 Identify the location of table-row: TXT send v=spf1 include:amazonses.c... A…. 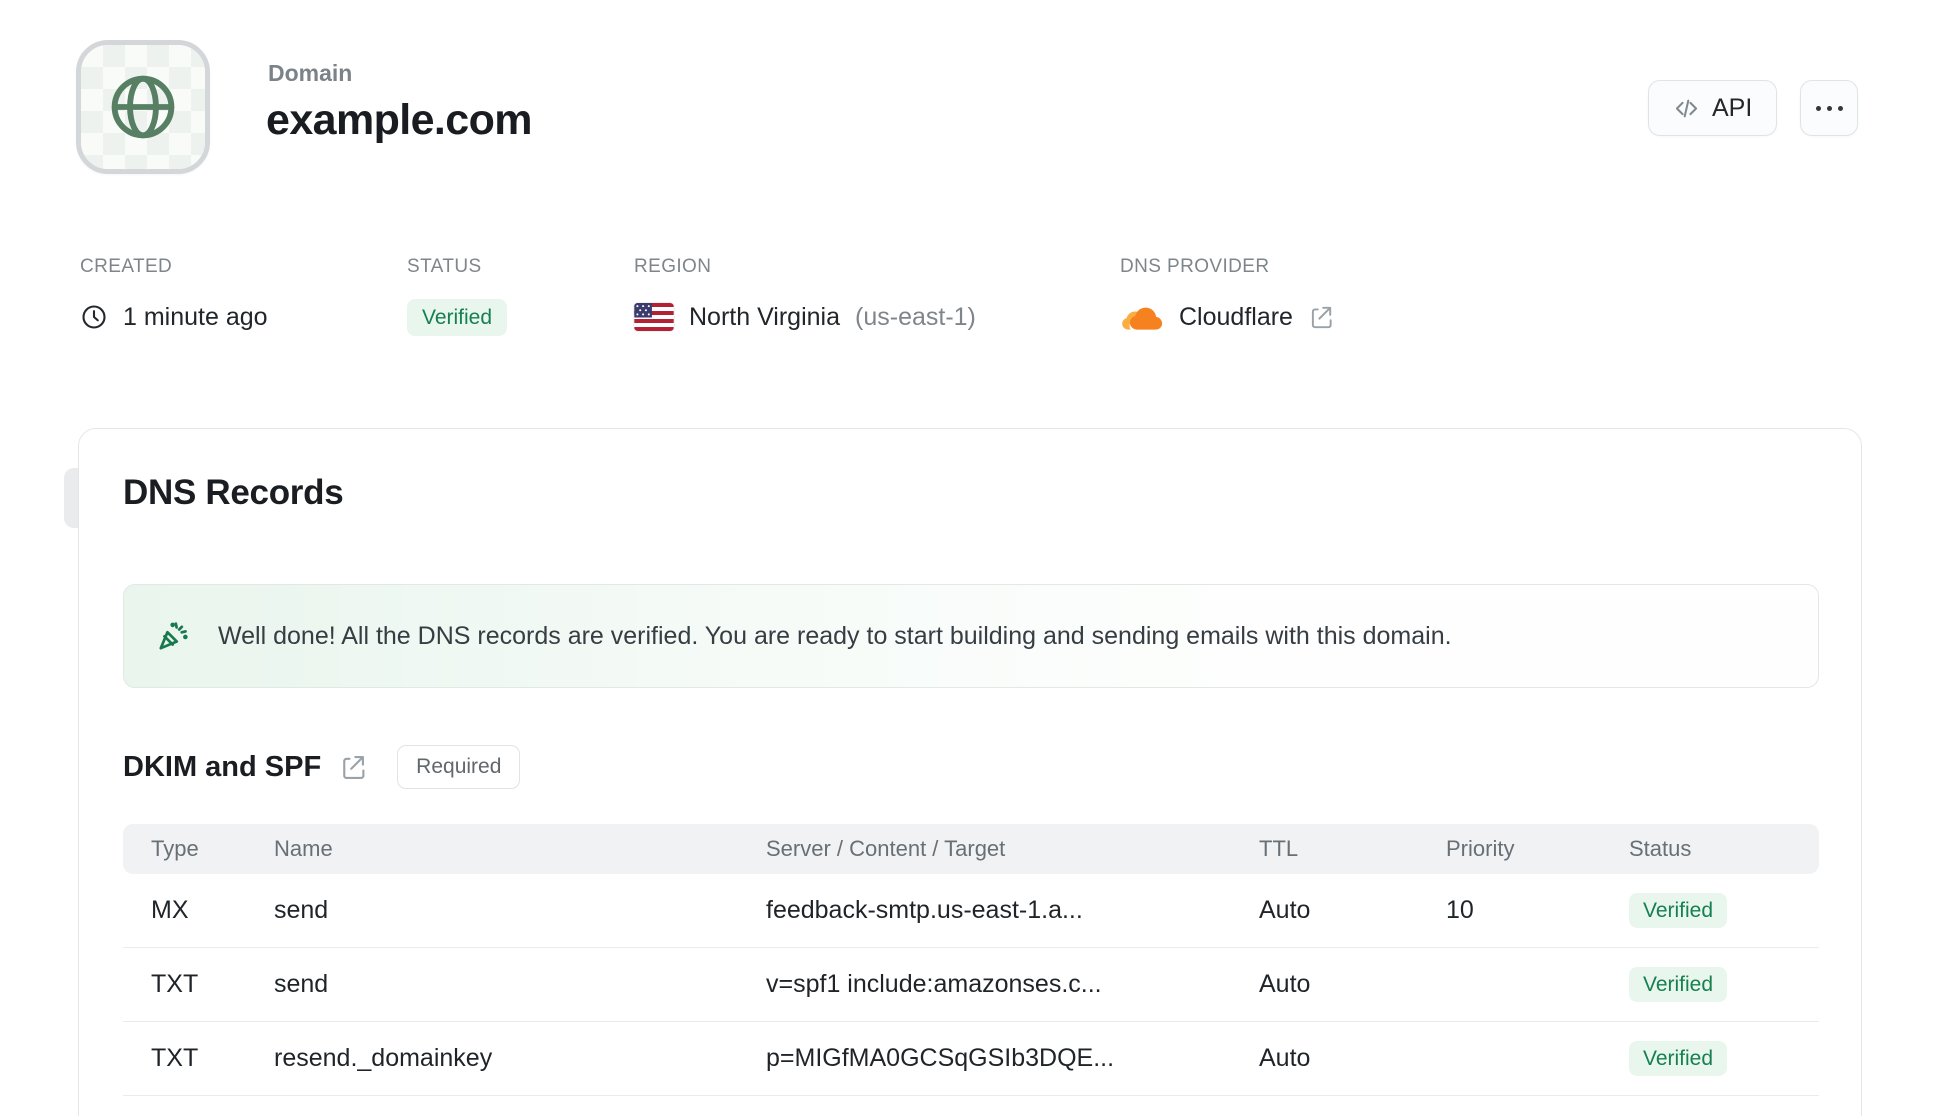
(971, 985).